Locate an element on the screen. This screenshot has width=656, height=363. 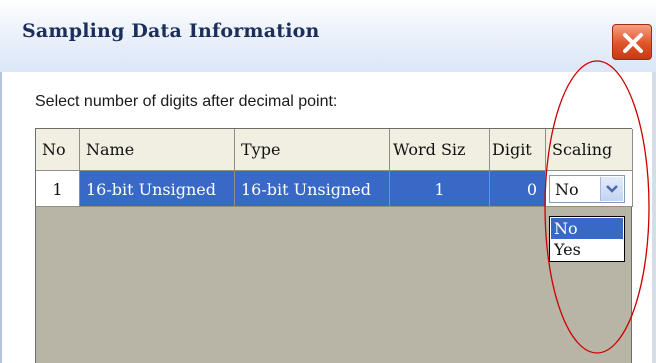
scaling-dropdown-button is located at coordinates (611, 189).